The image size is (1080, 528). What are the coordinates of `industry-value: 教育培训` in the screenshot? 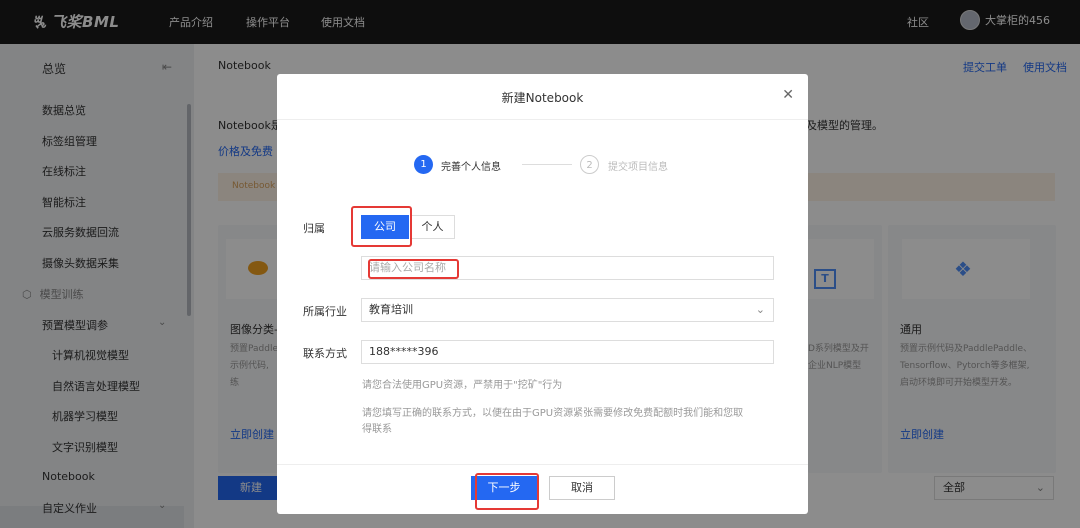 It's located at (391, 309).